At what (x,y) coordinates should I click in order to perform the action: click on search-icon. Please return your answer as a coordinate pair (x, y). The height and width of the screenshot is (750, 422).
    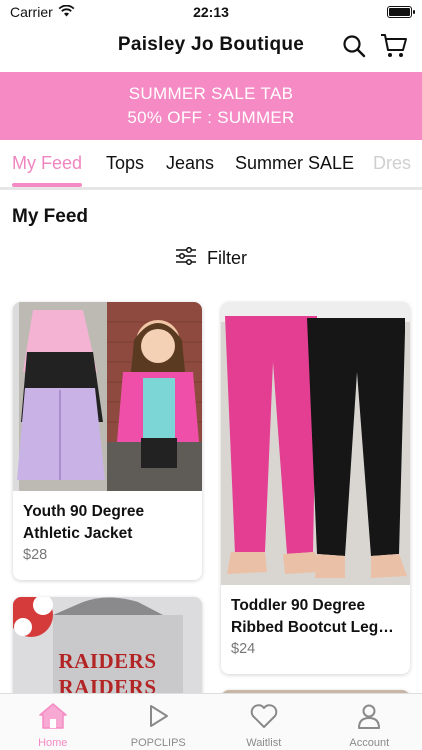
    Looking at the image, I should click on (354, 46).